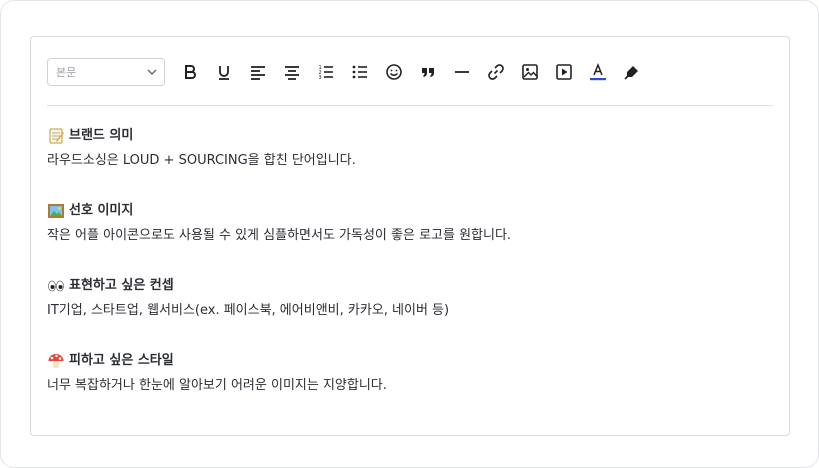  I want to click on underline-button, so click(224, 72).